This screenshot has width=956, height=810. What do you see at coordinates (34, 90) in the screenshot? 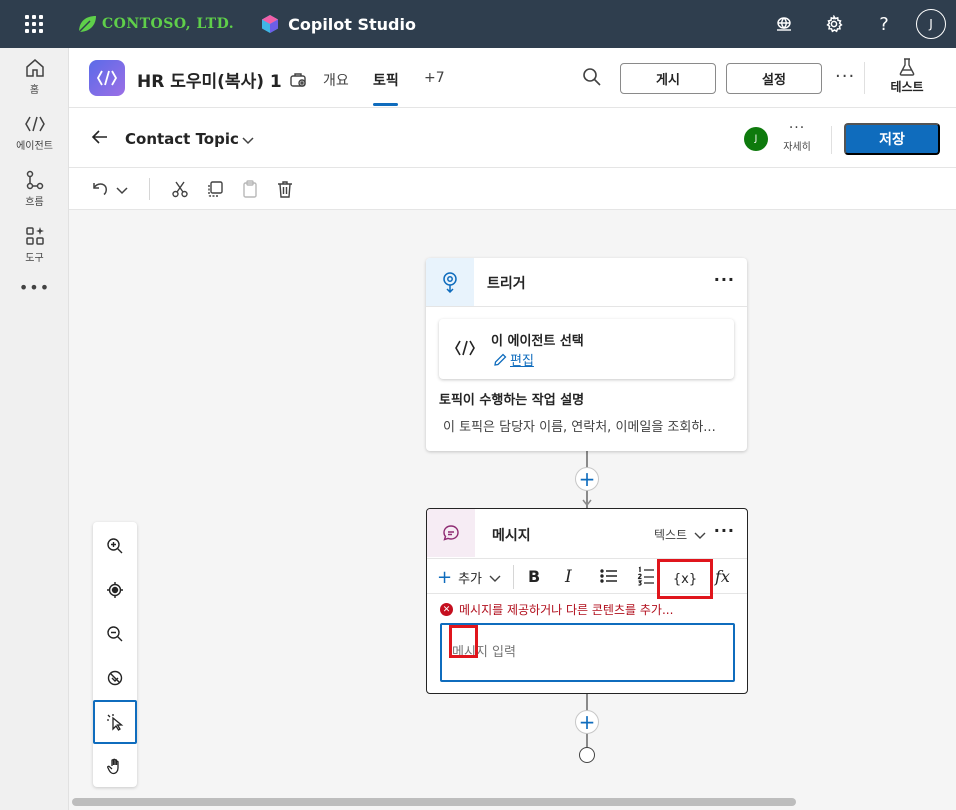
I see `rail-label: 홈` at bounding box center [34, 90].